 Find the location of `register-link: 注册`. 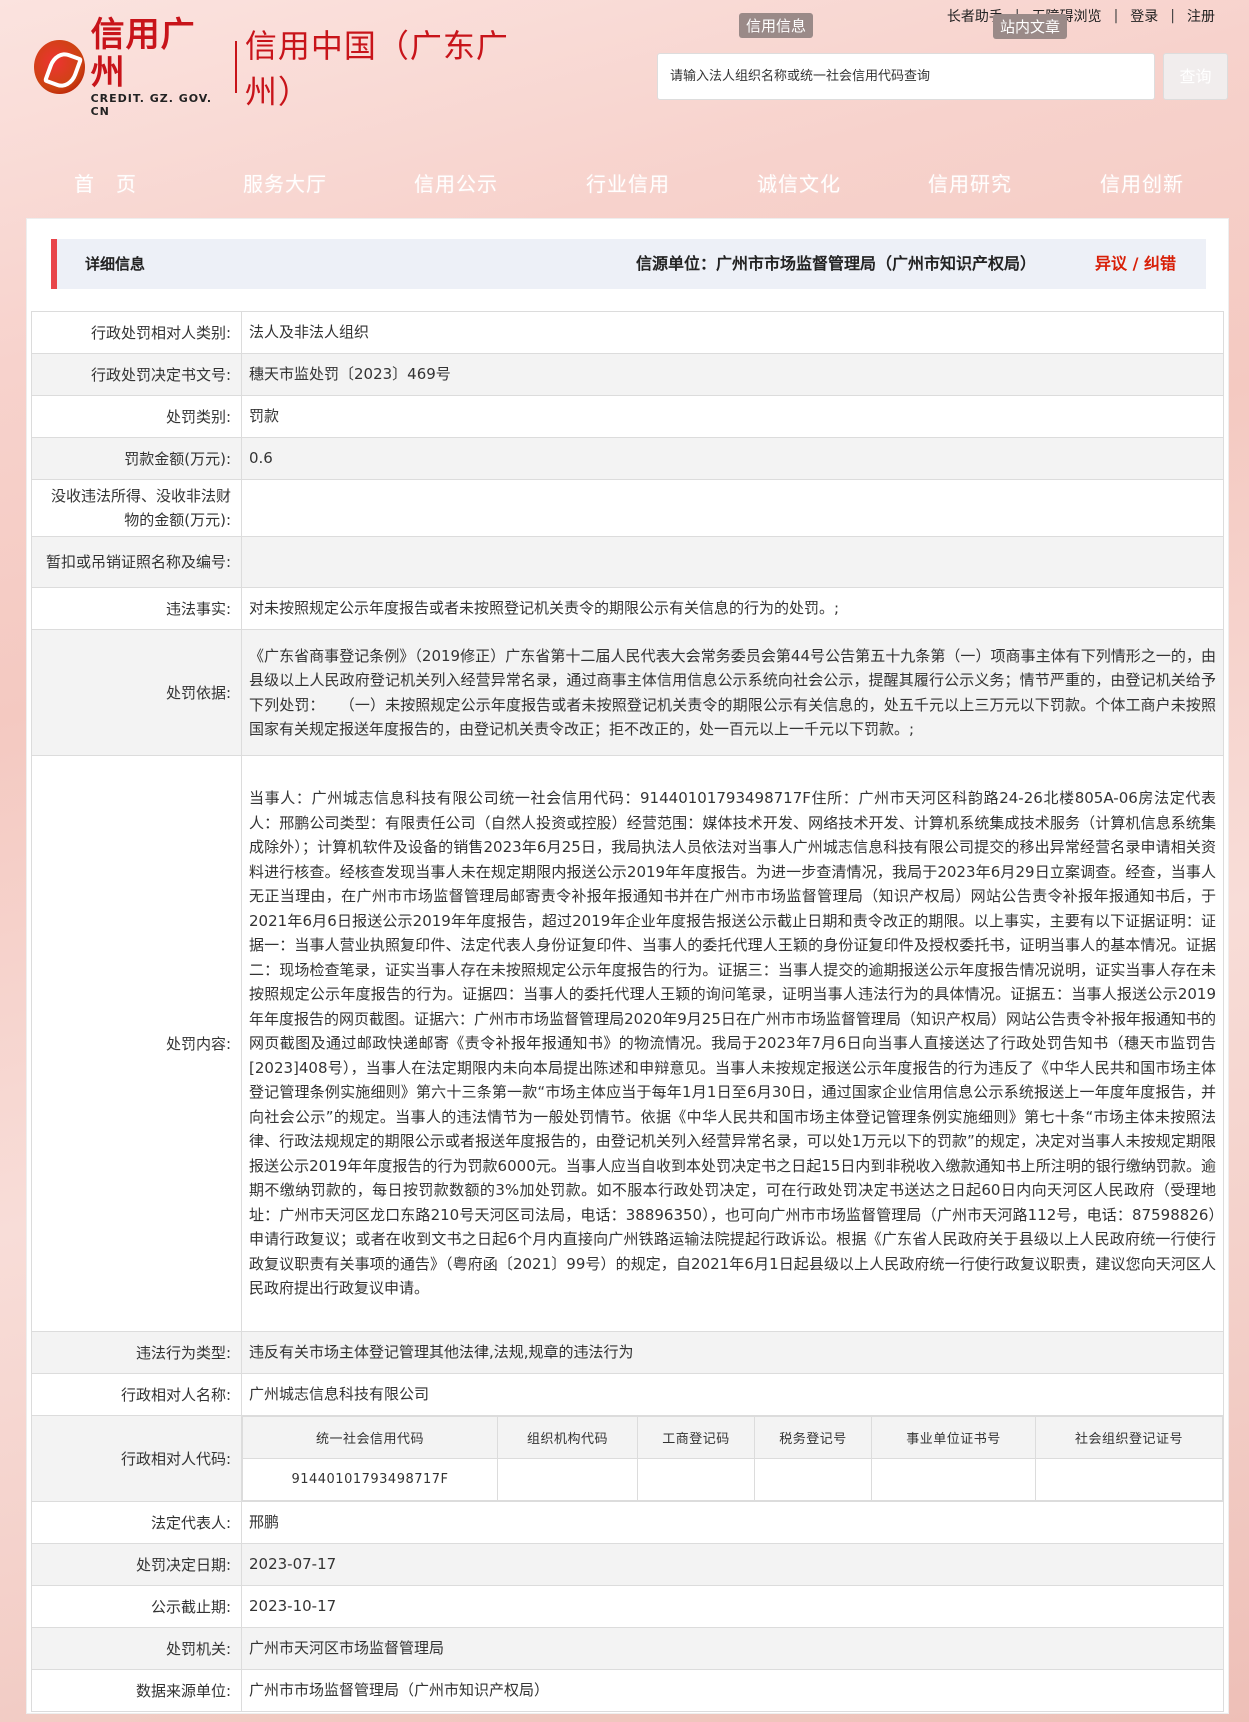

register-link: 注册 is located at coordinates (1201, 16).